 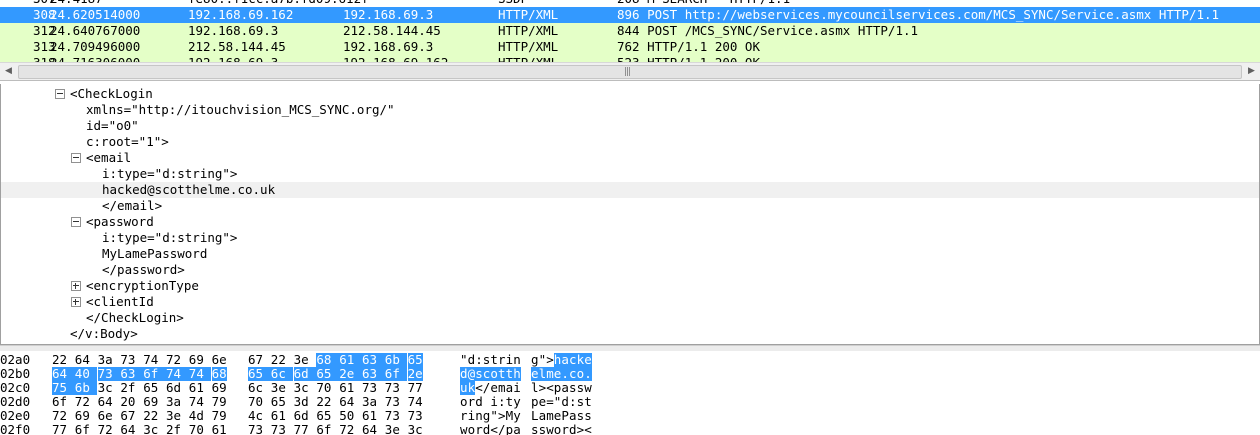 I want to click on scroll-right-arrow-icon: ▶, so click(x=1251, y=71).